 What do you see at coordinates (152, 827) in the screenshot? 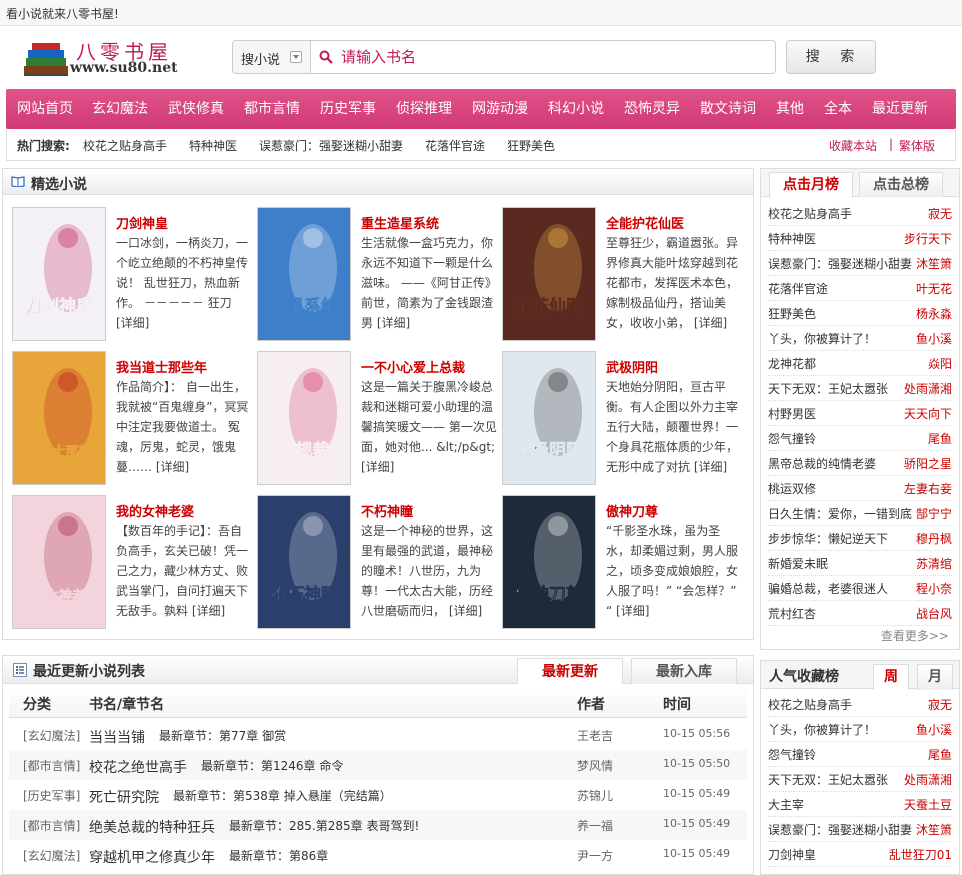
I see `row-book-name: 绝美总裁的特种狂兵` at bounding box center [152, 827].